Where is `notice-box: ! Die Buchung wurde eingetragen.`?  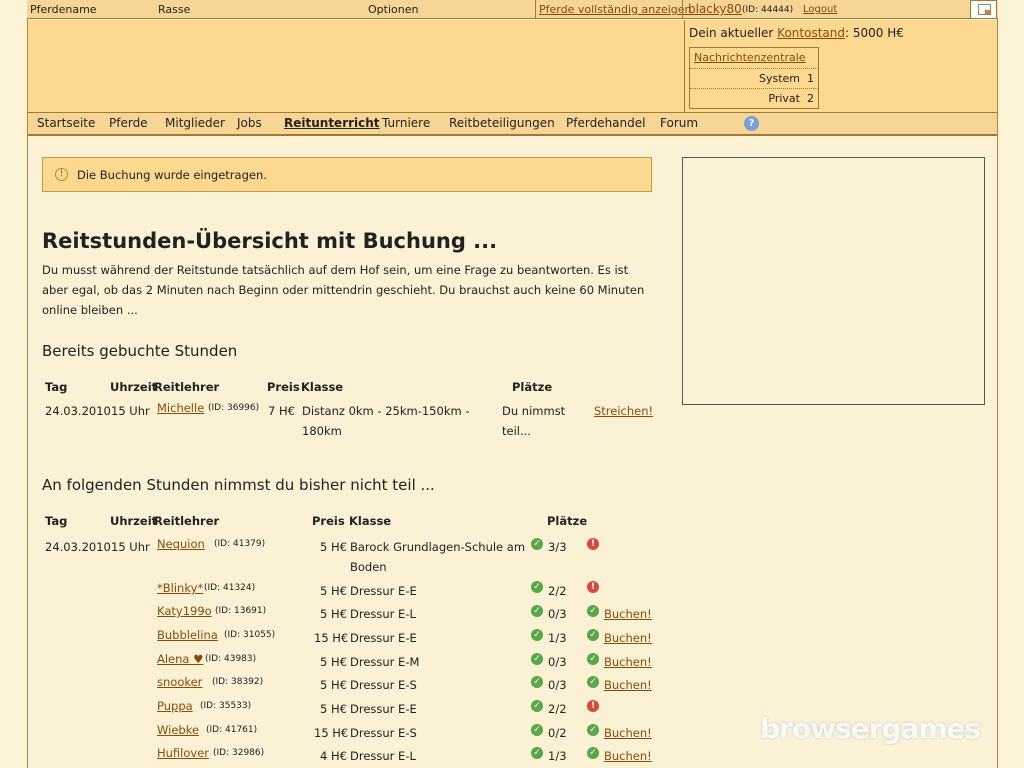 notice-box: ! Die Buchung wurde eingetragen. is located at coordinates (347, 174).